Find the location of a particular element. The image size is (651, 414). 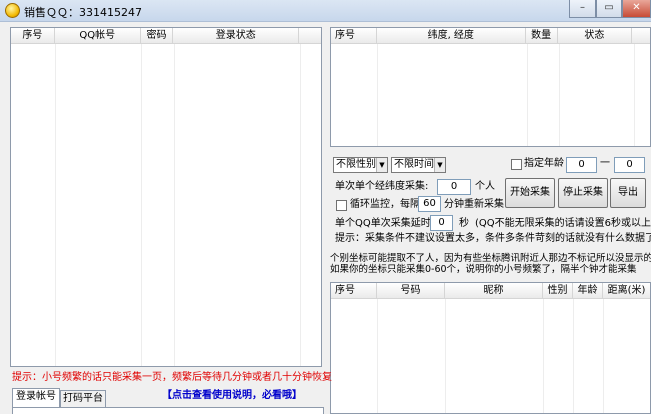

title-bar: 销售ＱＱ：331415247 – ▭ ✕ is located at coordinates (325, 11).